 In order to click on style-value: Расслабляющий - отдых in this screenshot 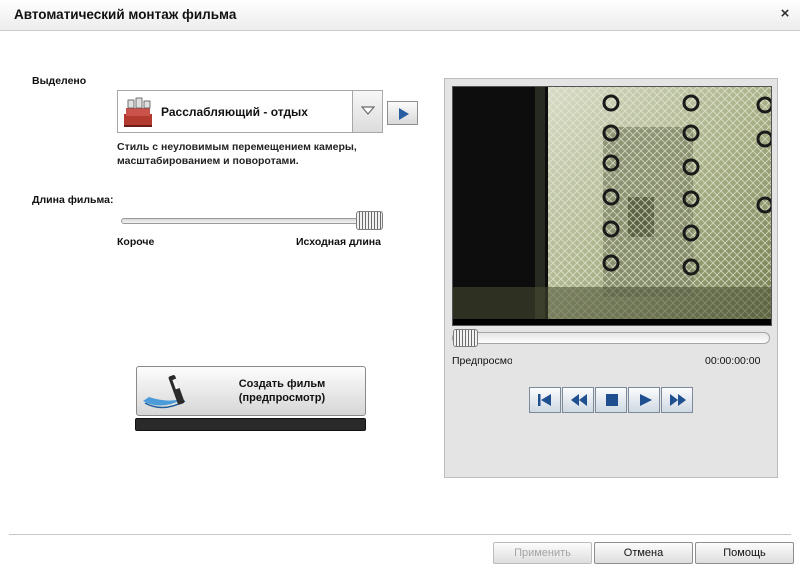, I will do `click(234, 112)`.